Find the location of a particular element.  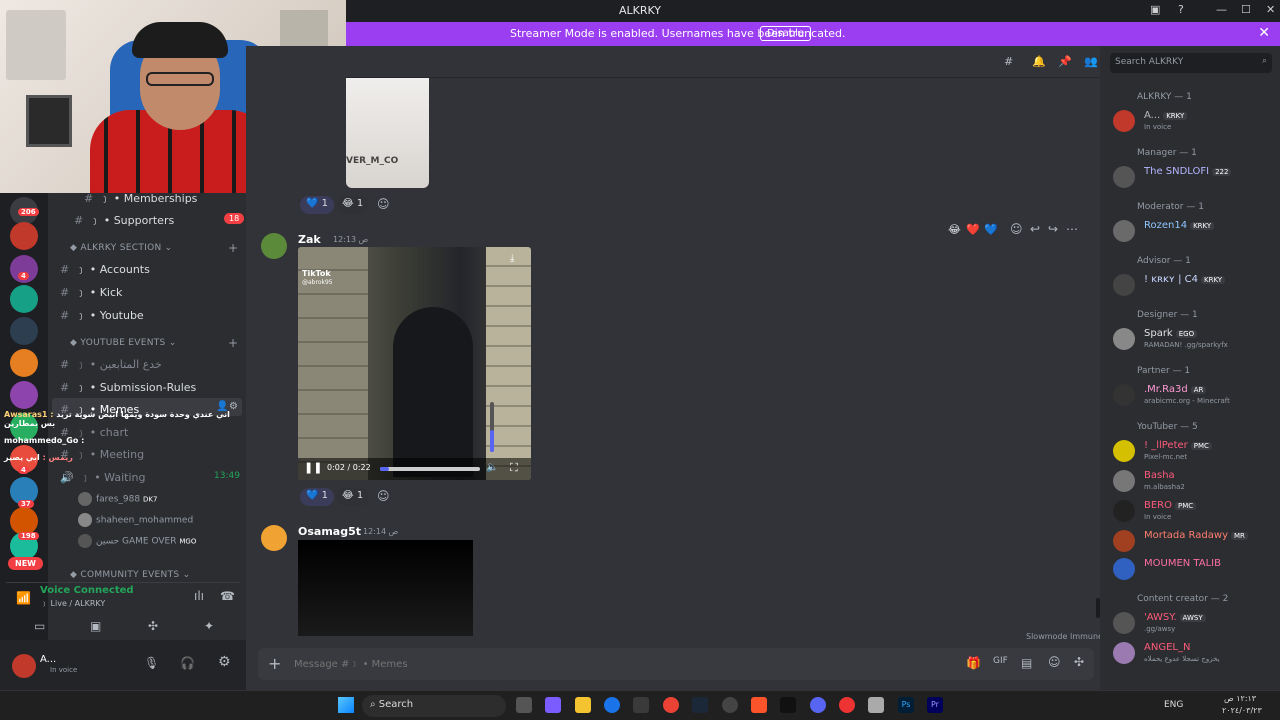

channel-kick: # ﹞ • Kick is located at coordinates (91, 292).